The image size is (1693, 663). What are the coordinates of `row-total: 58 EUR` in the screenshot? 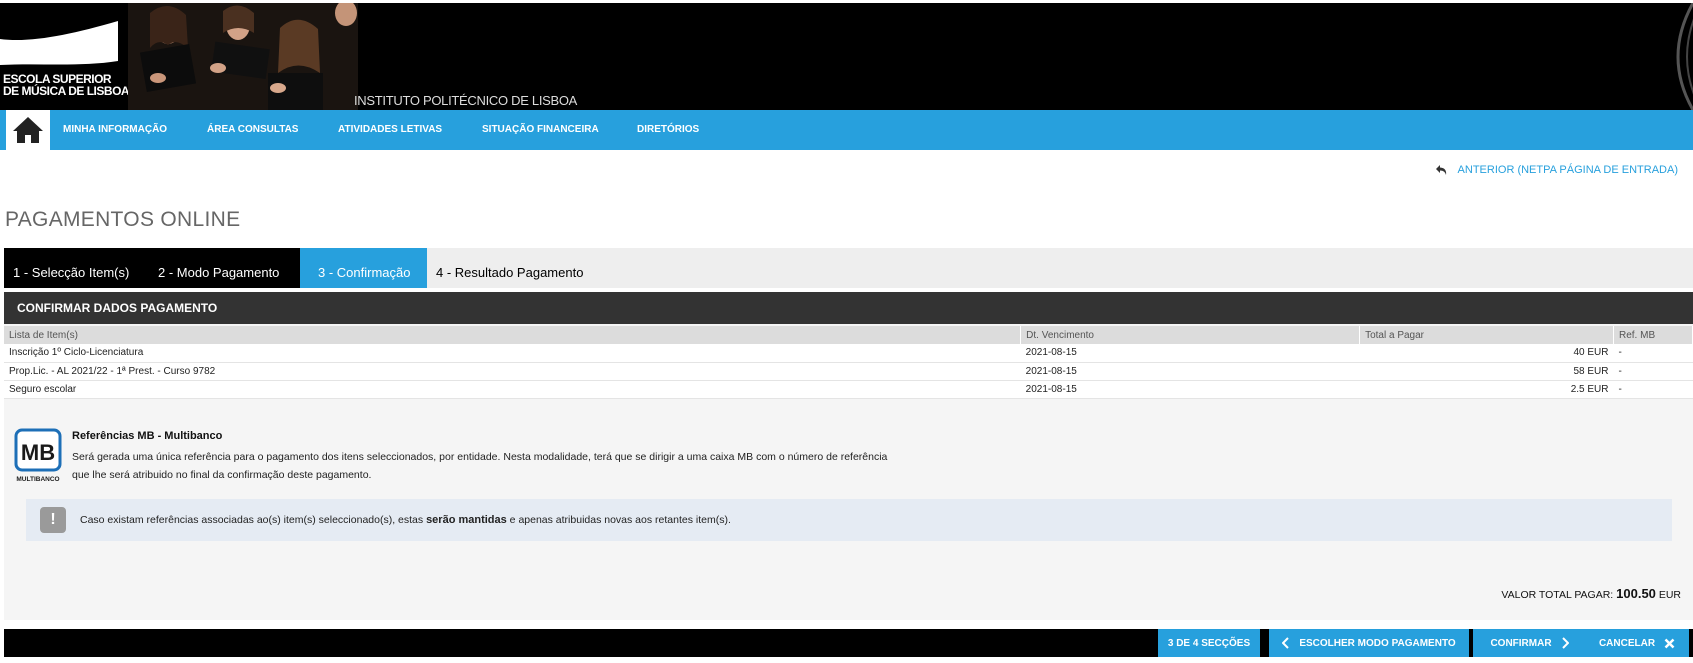 It's located at (1486, 371).